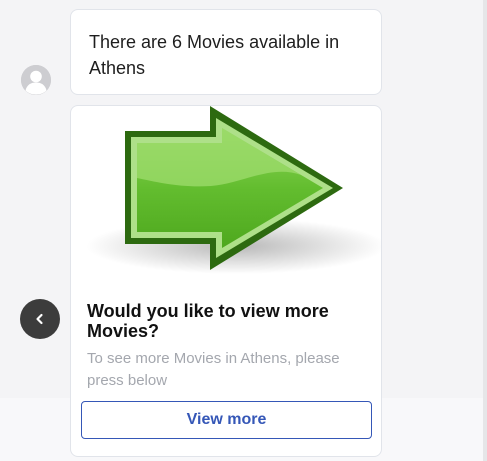 Image resolution: width=487 pixels, height=461 pixels. I want to click on view-more-button: View more, so click(226, 420).